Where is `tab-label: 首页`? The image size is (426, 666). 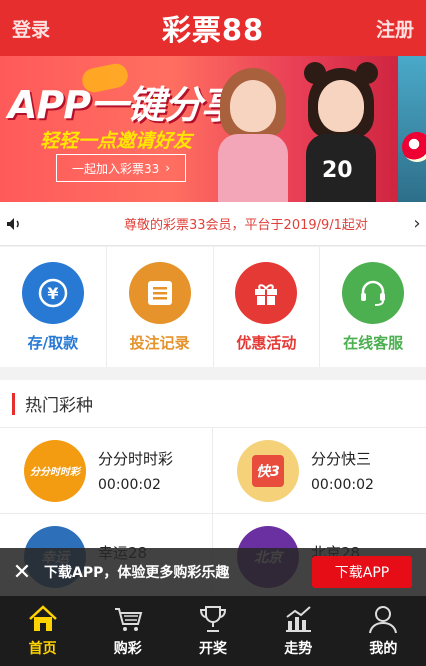 tab-label: 首页 is located at coordinates (42, 649).